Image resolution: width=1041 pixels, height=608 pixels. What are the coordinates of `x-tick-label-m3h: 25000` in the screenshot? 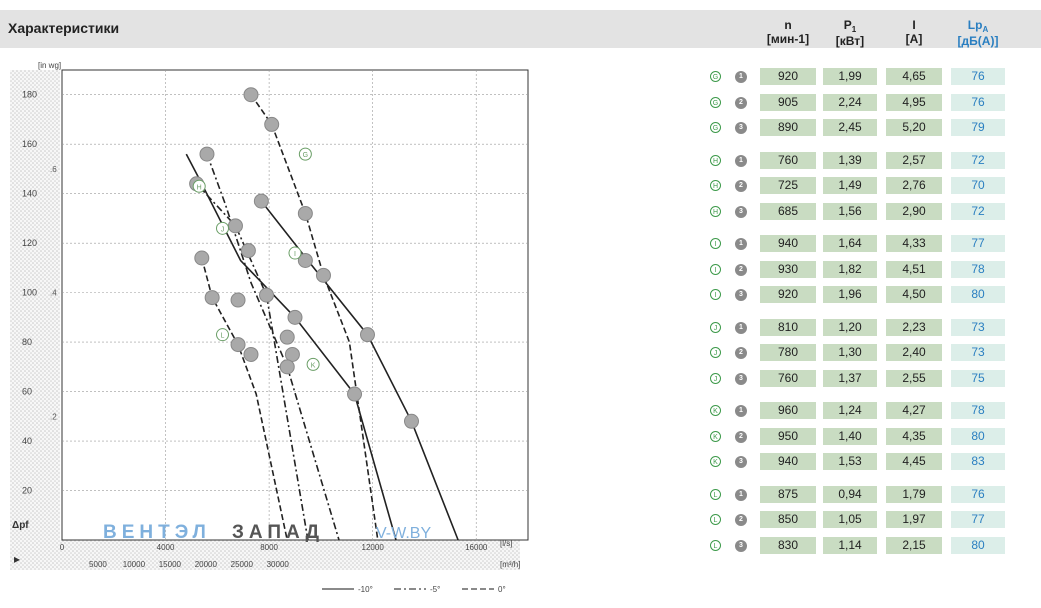 It's located at (242, 564).